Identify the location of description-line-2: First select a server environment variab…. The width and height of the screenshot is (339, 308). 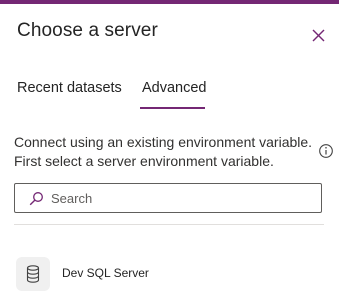
(144, 161).